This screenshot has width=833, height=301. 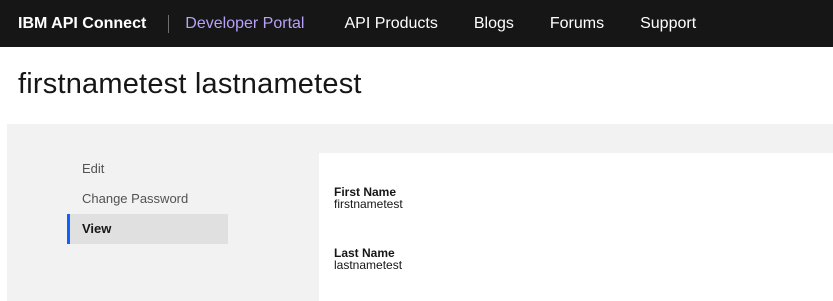 I want to click on nav-forums: Forums, so click(x=577, y=24).